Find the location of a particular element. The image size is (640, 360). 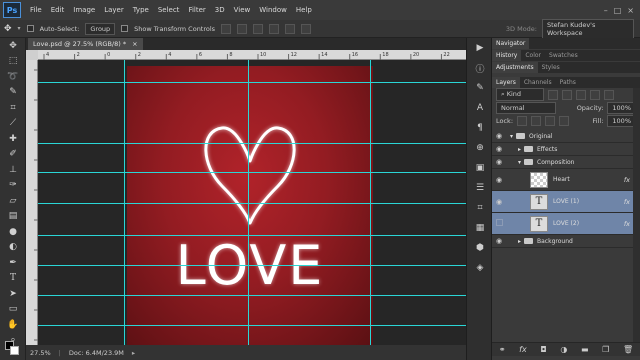

menu-select: Select is located at coordinates (169, 10).